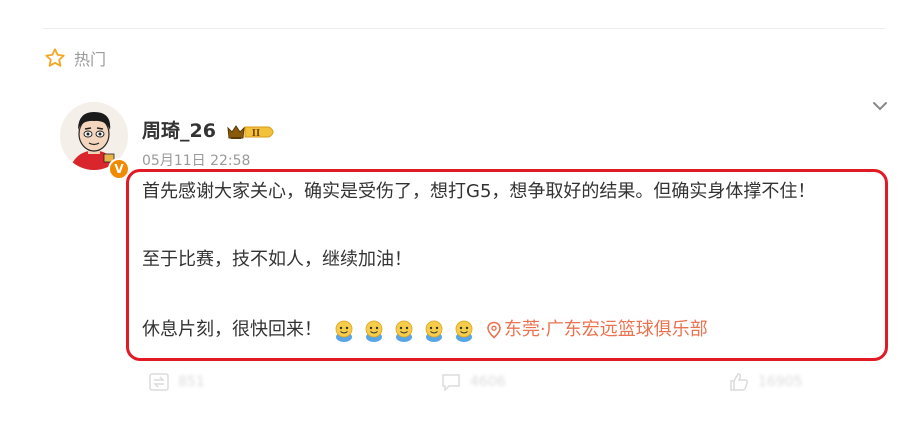  I want to click on post-timestamp: 05月11日 22:58, so click(196, 161).